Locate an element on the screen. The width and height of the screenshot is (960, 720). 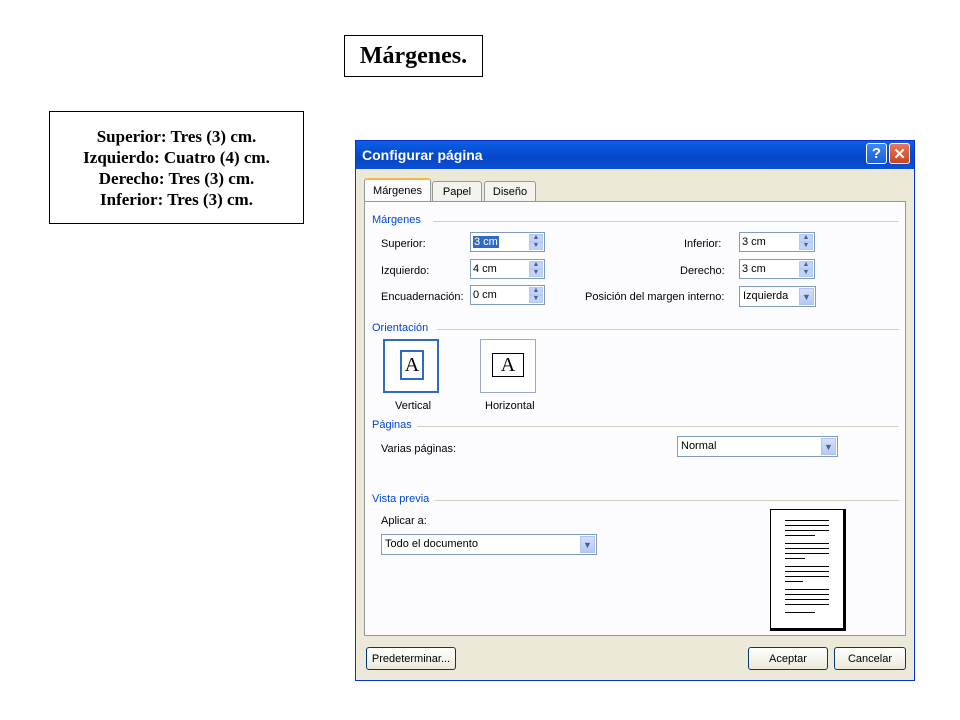
ok-button: Aceptar is located at coordinates (788, 658).